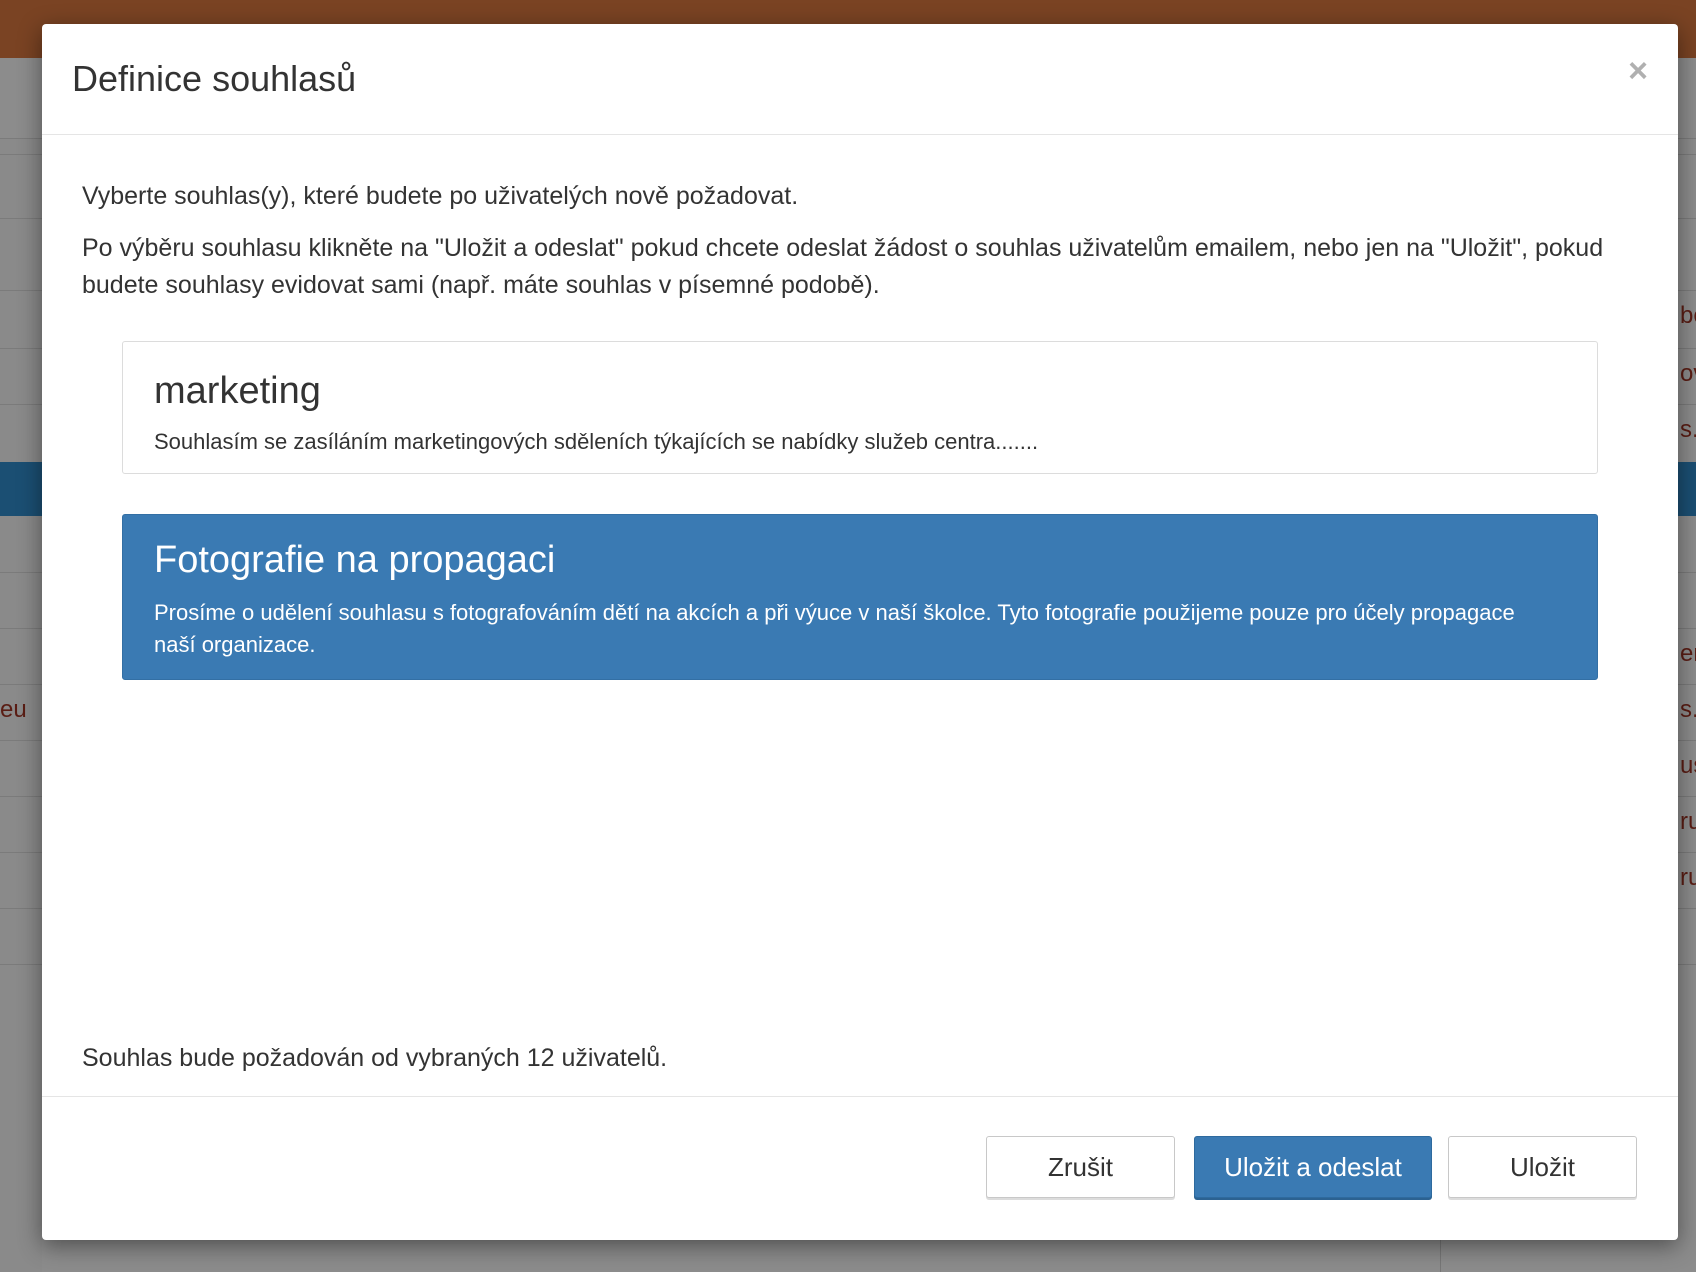 The image size is (1696, 1272). What do you see at coordinates (1688, 653) in the screenshot?
I see `bg-text-fragment: er` at bounding box center [1688, 653].